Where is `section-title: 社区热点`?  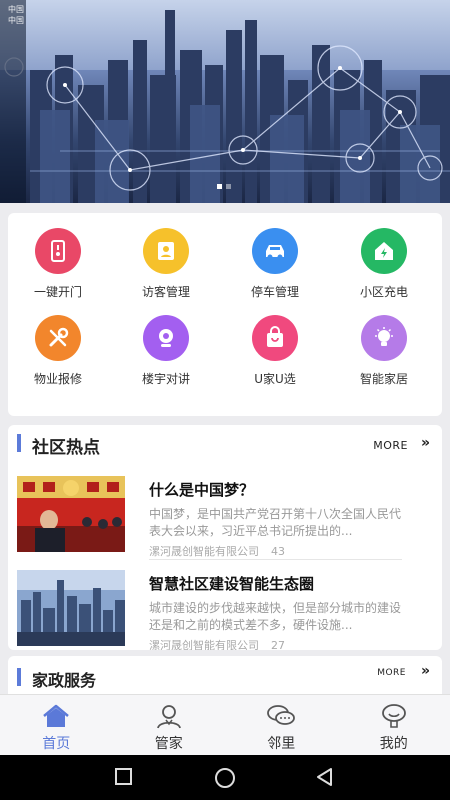
section-title: 社区热点 is located at coordinates (66, 448).